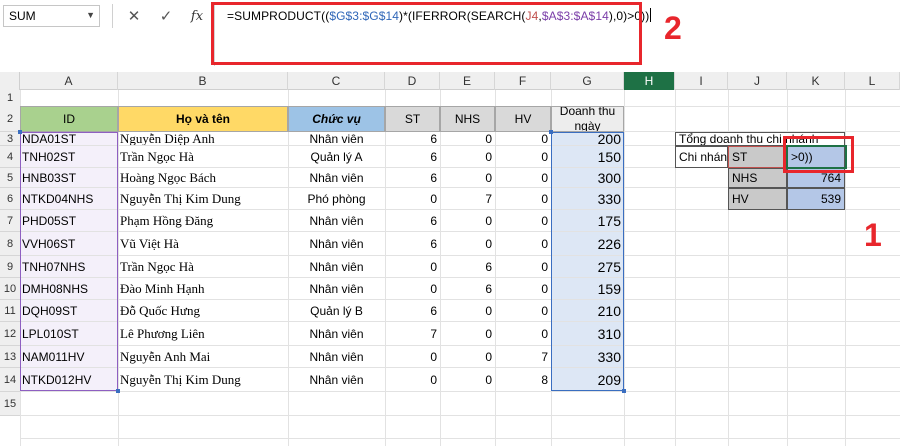  Describe the element at coordinates (10, 178) in the screenshot. I see `row-header-5: 5` at that location.